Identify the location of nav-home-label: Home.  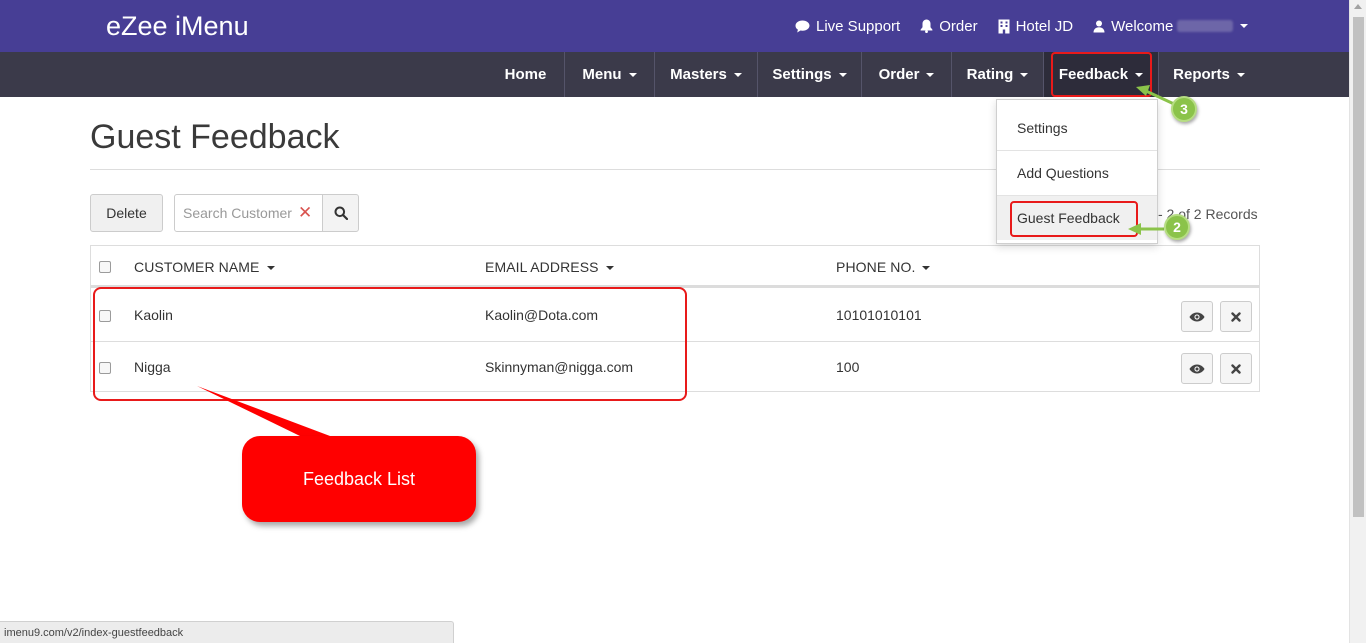
(525, 74).